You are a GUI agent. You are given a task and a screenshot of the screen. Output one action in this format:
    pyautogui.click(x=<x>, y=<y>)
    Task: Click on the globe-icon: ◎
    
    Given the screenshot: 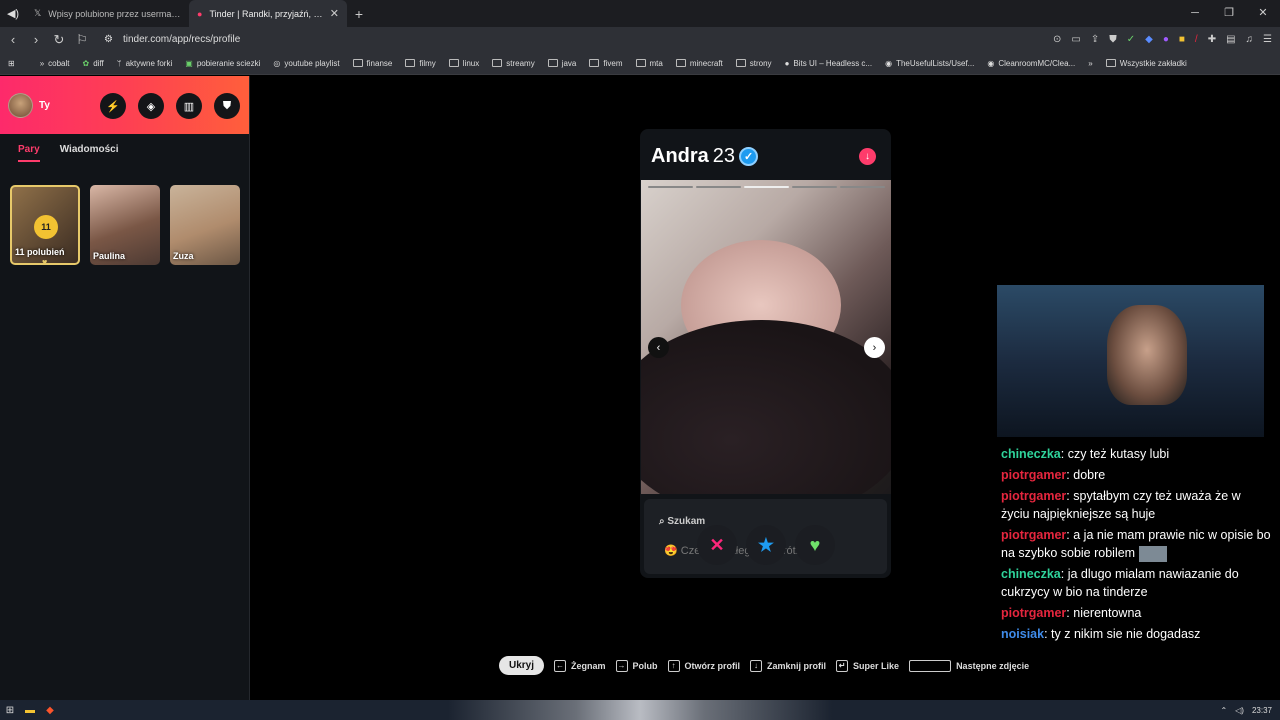 What is the action you would take?
    pyautogui.click(x=277, y=63)
    